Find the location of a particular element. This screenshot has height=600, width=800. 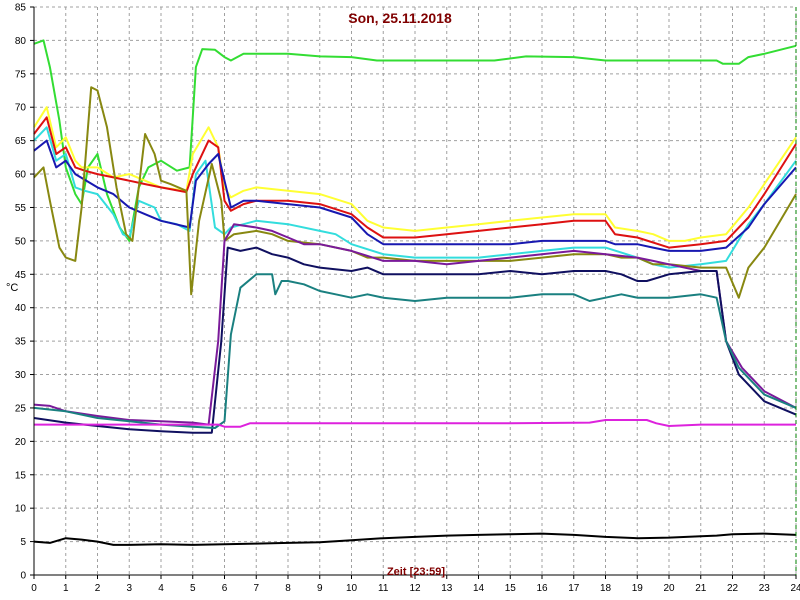

x-tick-label: 24 is located at coordinates (795, 588).